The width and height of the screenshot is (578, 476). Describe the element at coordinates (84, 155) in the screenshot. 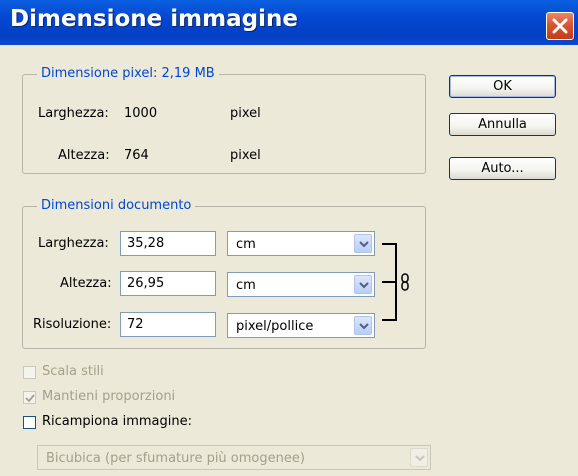

I see `pixel-height-label: Altezza:` at that location.